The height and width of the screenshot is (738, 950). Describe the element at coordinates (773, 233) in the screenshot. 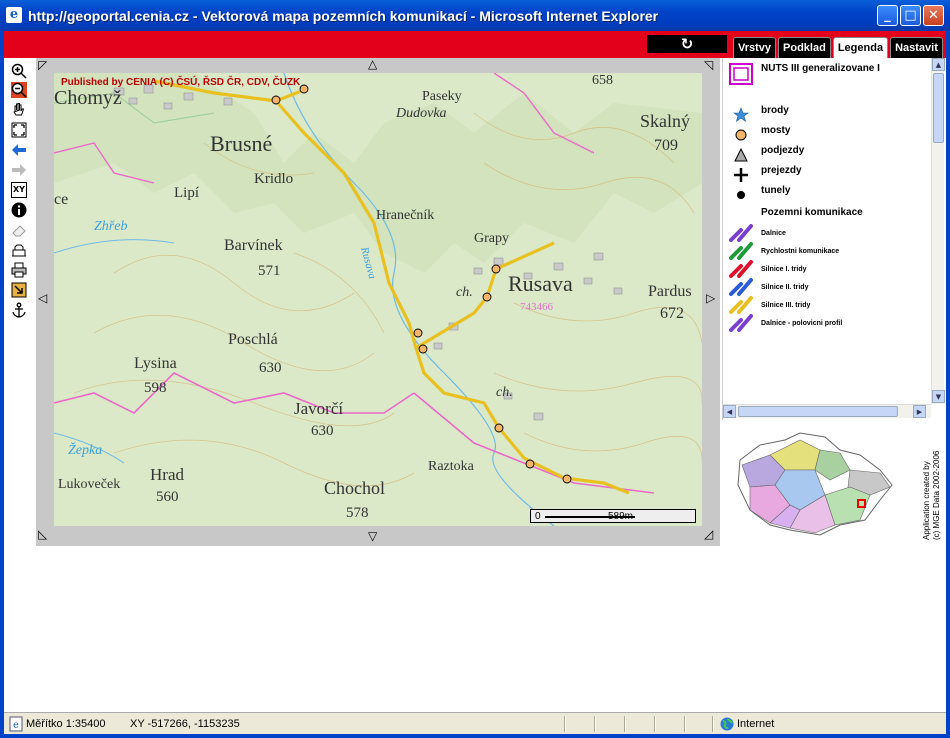

I see `legend-road-label: Dalnice` at that location.